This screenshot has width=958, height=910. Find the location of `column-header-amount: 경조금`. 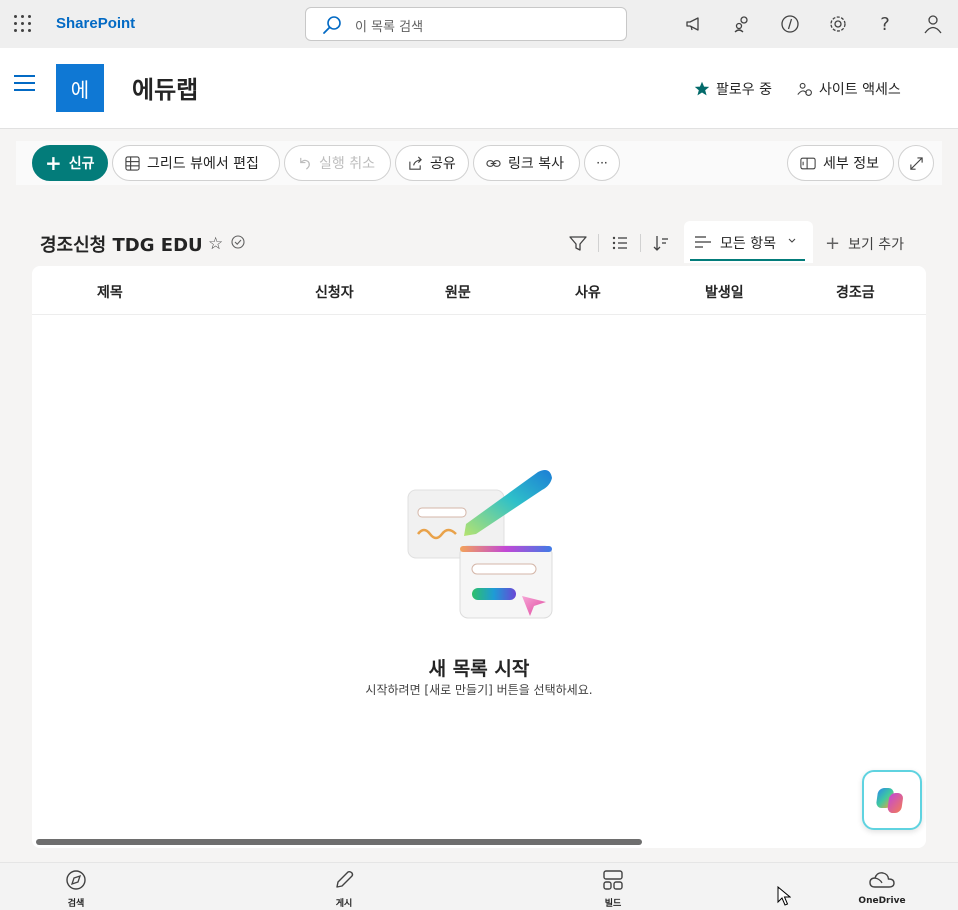

column-header-amount: 경조금 is located at coordinates (855, 292).